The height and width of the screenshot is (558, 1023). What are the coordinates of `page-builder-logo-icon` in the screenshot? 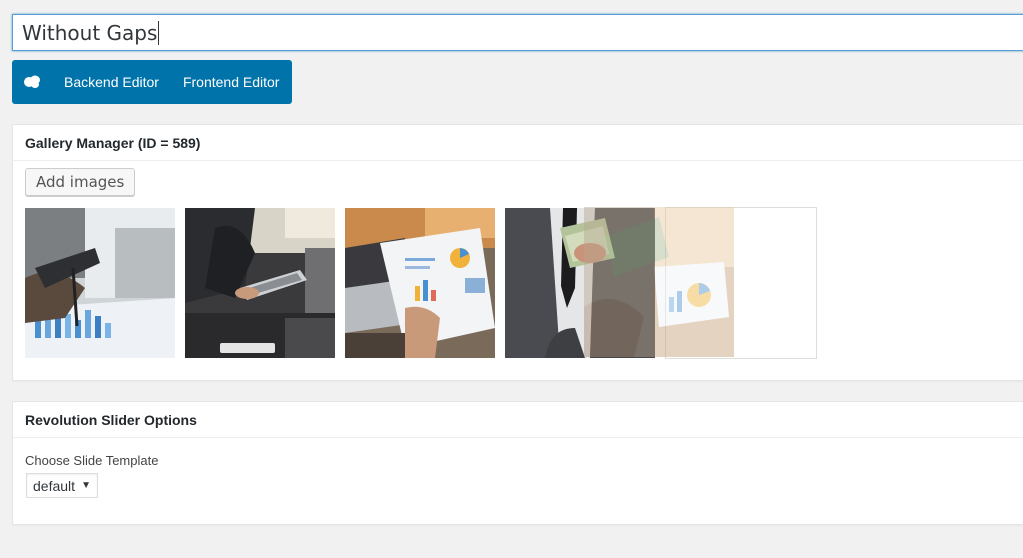 It's located at (32, 82).